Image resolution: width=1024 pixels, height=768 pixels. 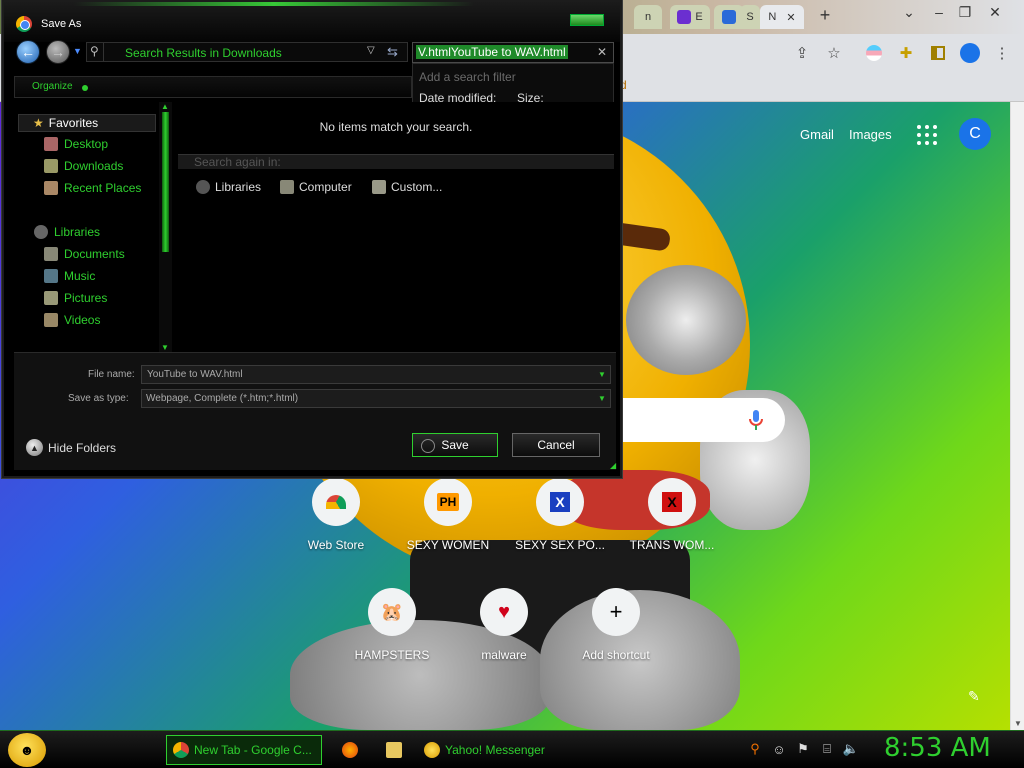 I want to click on shortcut-sexy-women: PH SEXY WOMEN, so click(x=448, y=515).